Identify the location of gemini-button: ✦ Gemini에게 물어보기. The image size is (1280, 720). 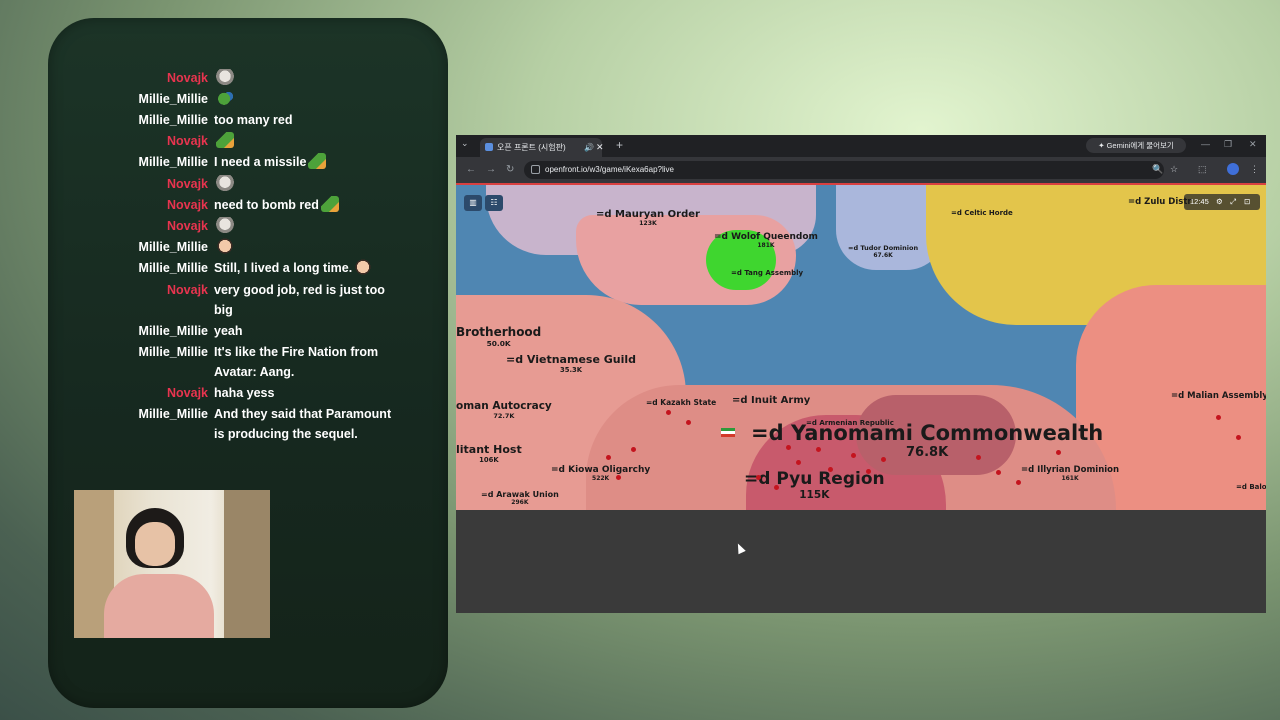
(1136, 145).